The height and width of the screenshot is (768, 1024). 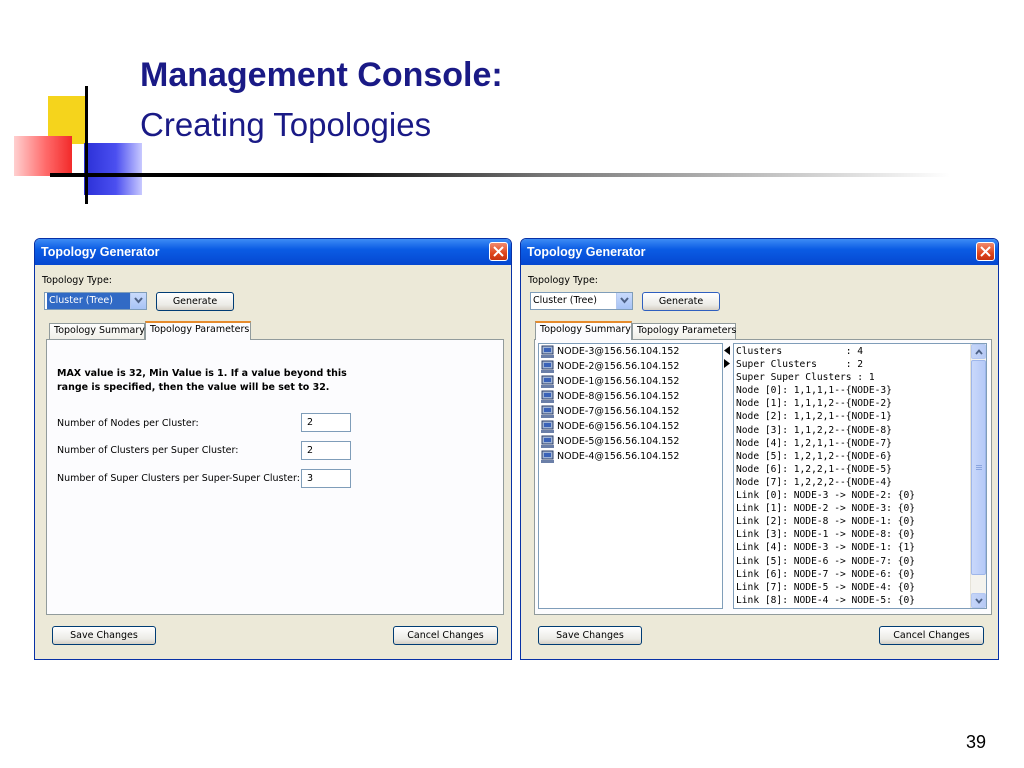 I want to click on summary-line: Node [4]: 1,2,1,1--{NODE-7}, so click(x=814, y=443).